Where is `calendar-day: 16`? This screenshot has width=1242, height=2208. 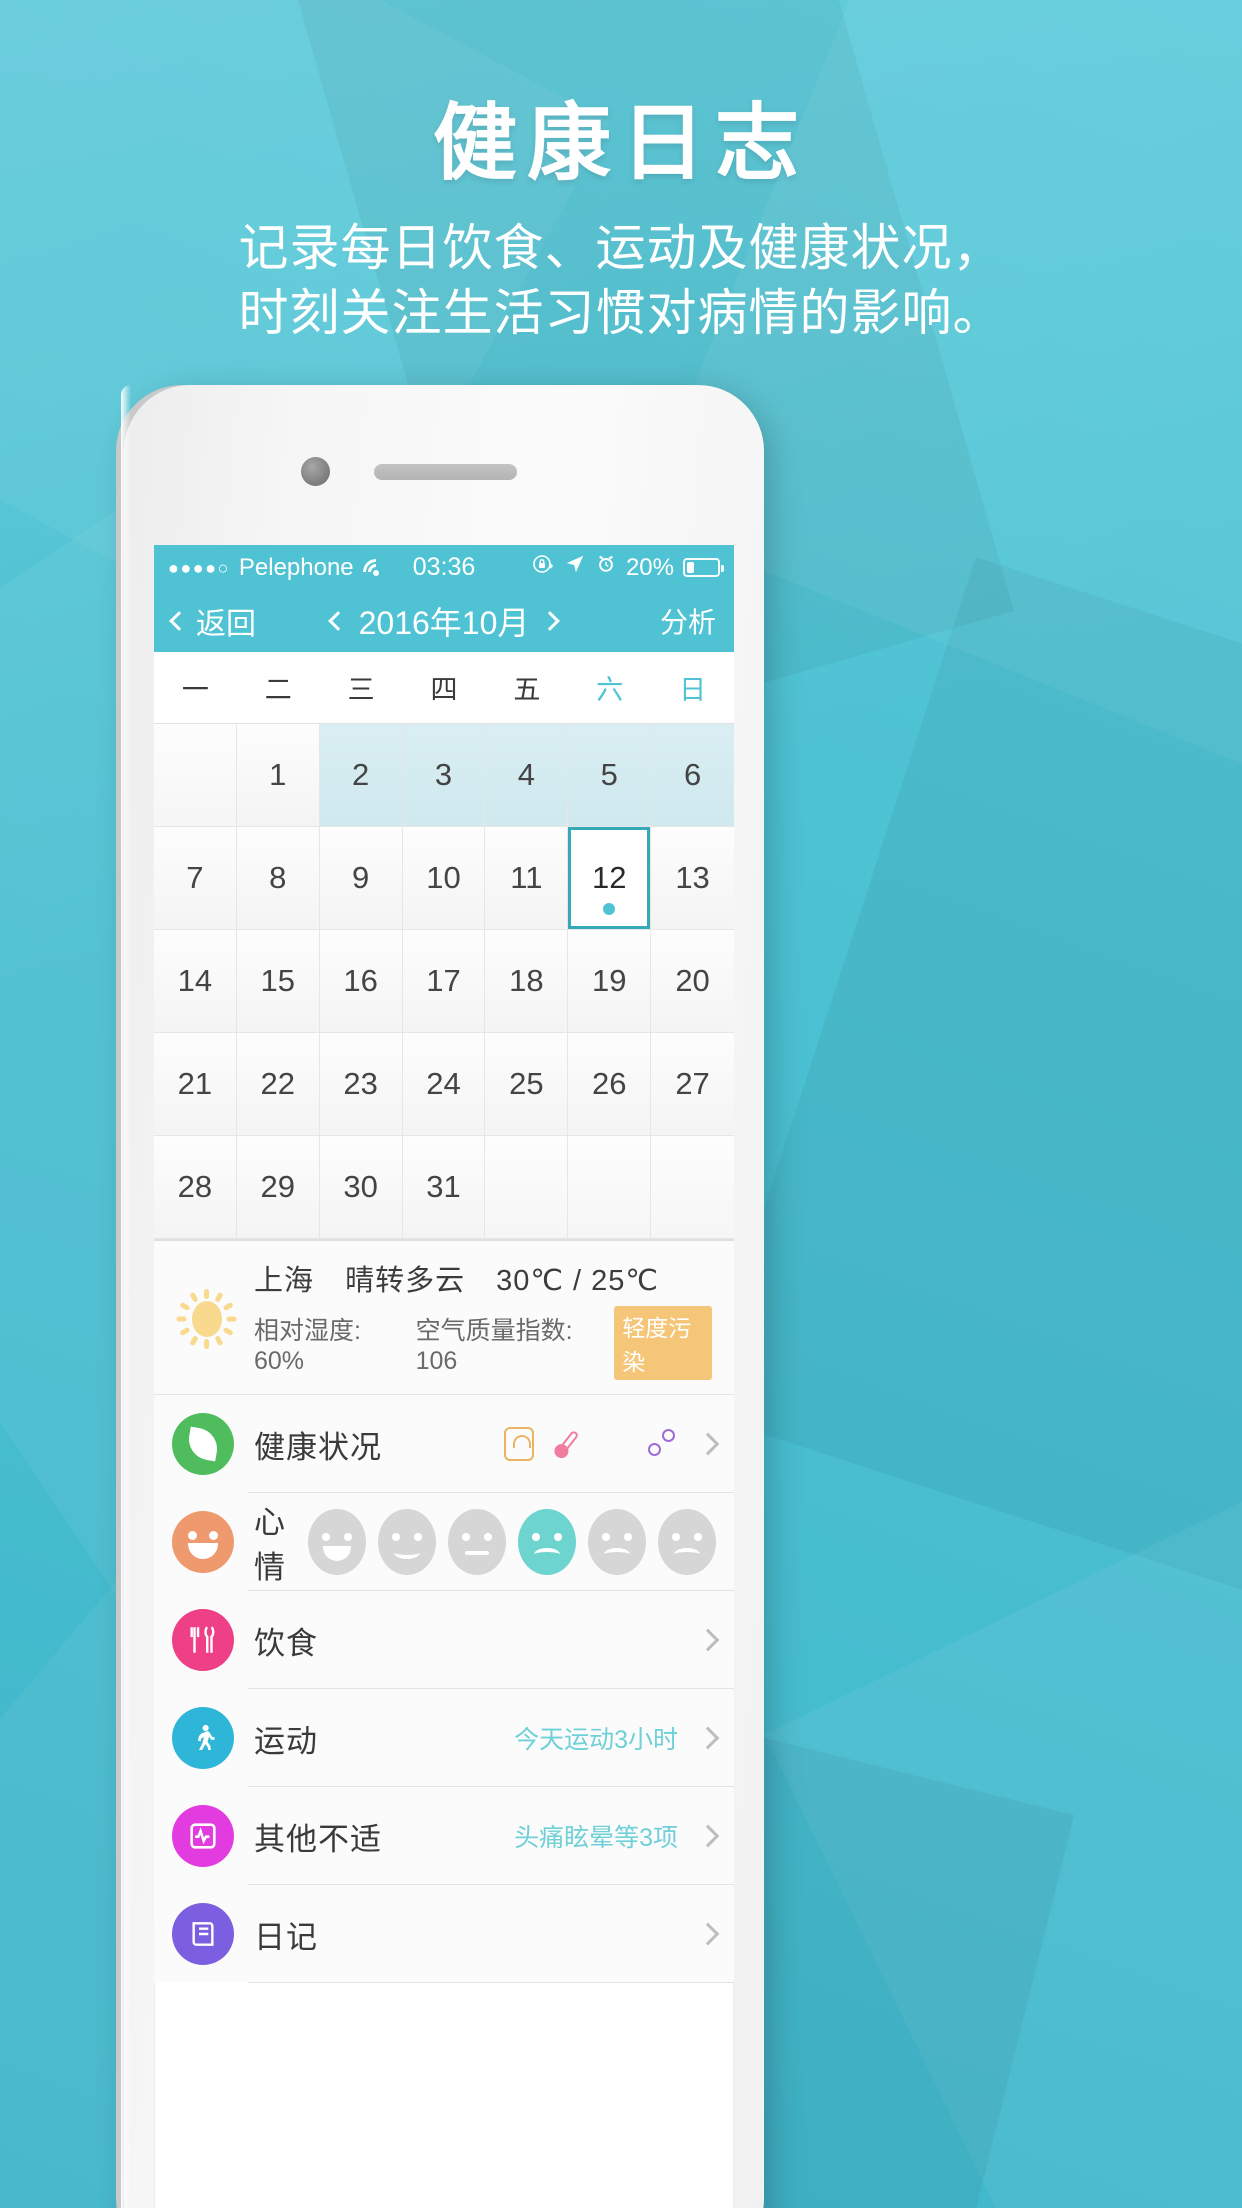
calendar-day: 16 is located at coordinates (361, 981).